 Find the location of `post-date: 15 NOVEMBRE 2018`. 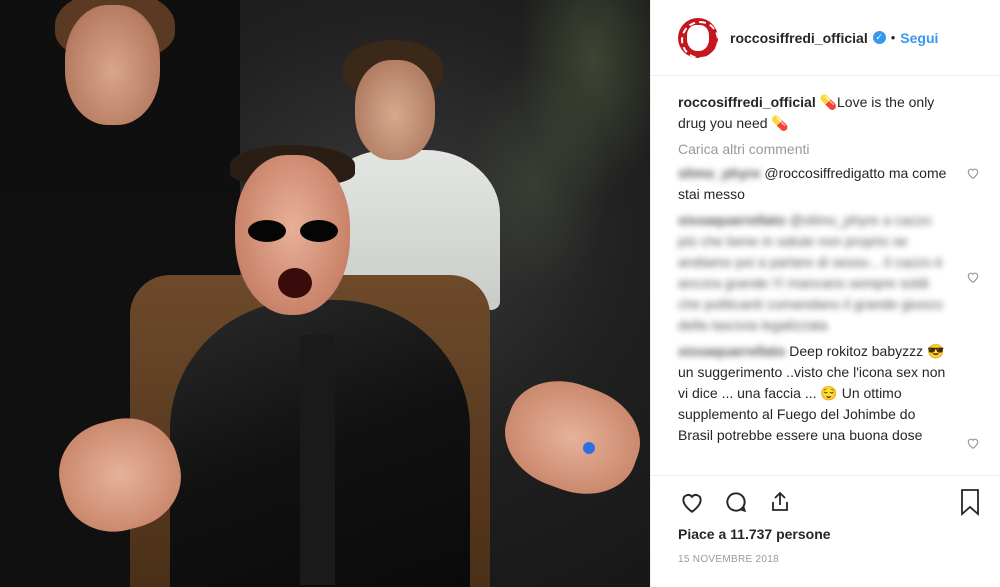

post-date: 15 NOVEMBRE 2018 is located at coordinates (728, 559).